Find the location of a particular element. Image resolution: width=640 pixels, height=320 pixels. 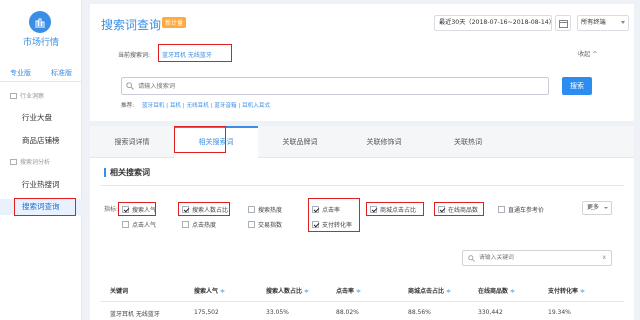

table-cell: 蓝牙耳机 无线蓝牙 is located at coordinates (135, 313).